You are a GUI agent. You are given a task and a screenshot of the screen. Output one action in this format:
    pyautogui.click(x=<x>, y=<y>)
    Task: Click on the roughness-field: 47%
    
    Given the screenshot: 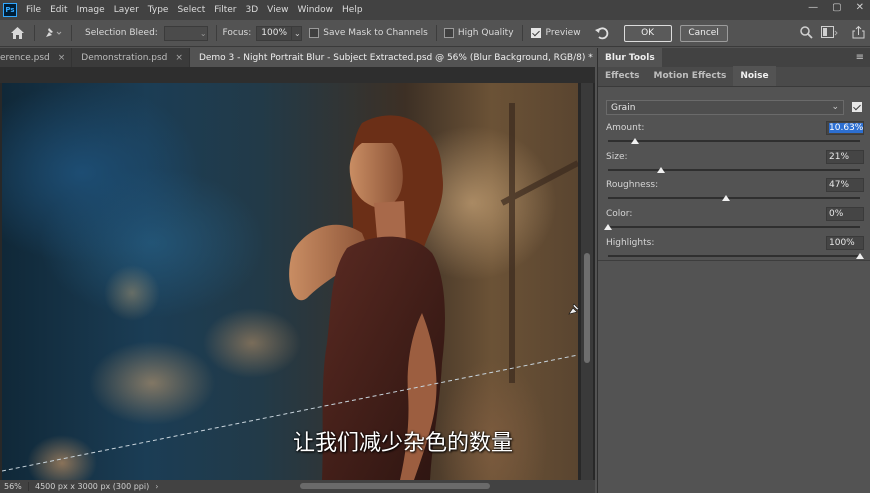 What is the action you would take?
    pyautogui.click(x=845, y=185)
    